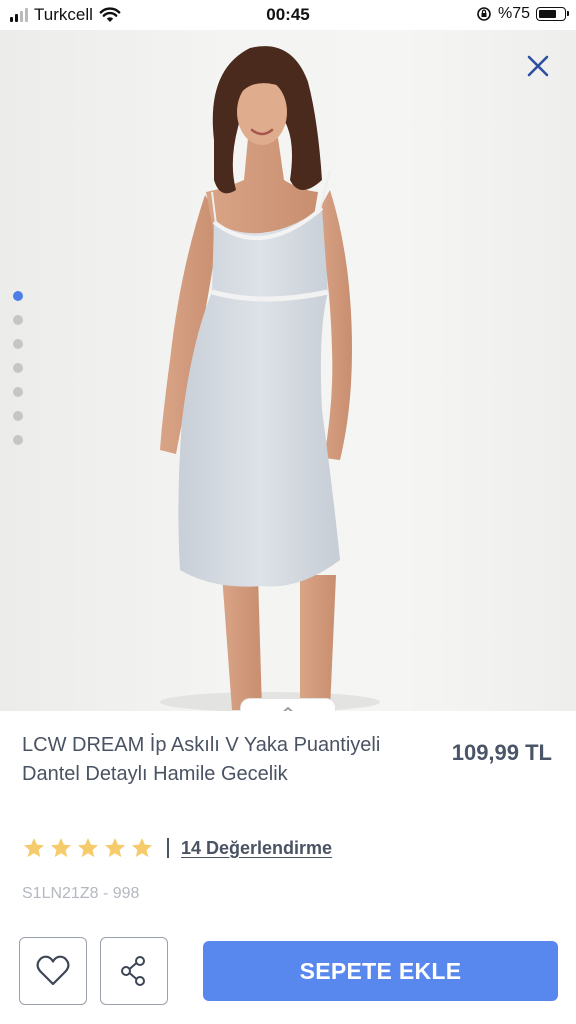 The width and height of the screenshot is (576, 1024). I want to click on share-button, so click(134, 971).